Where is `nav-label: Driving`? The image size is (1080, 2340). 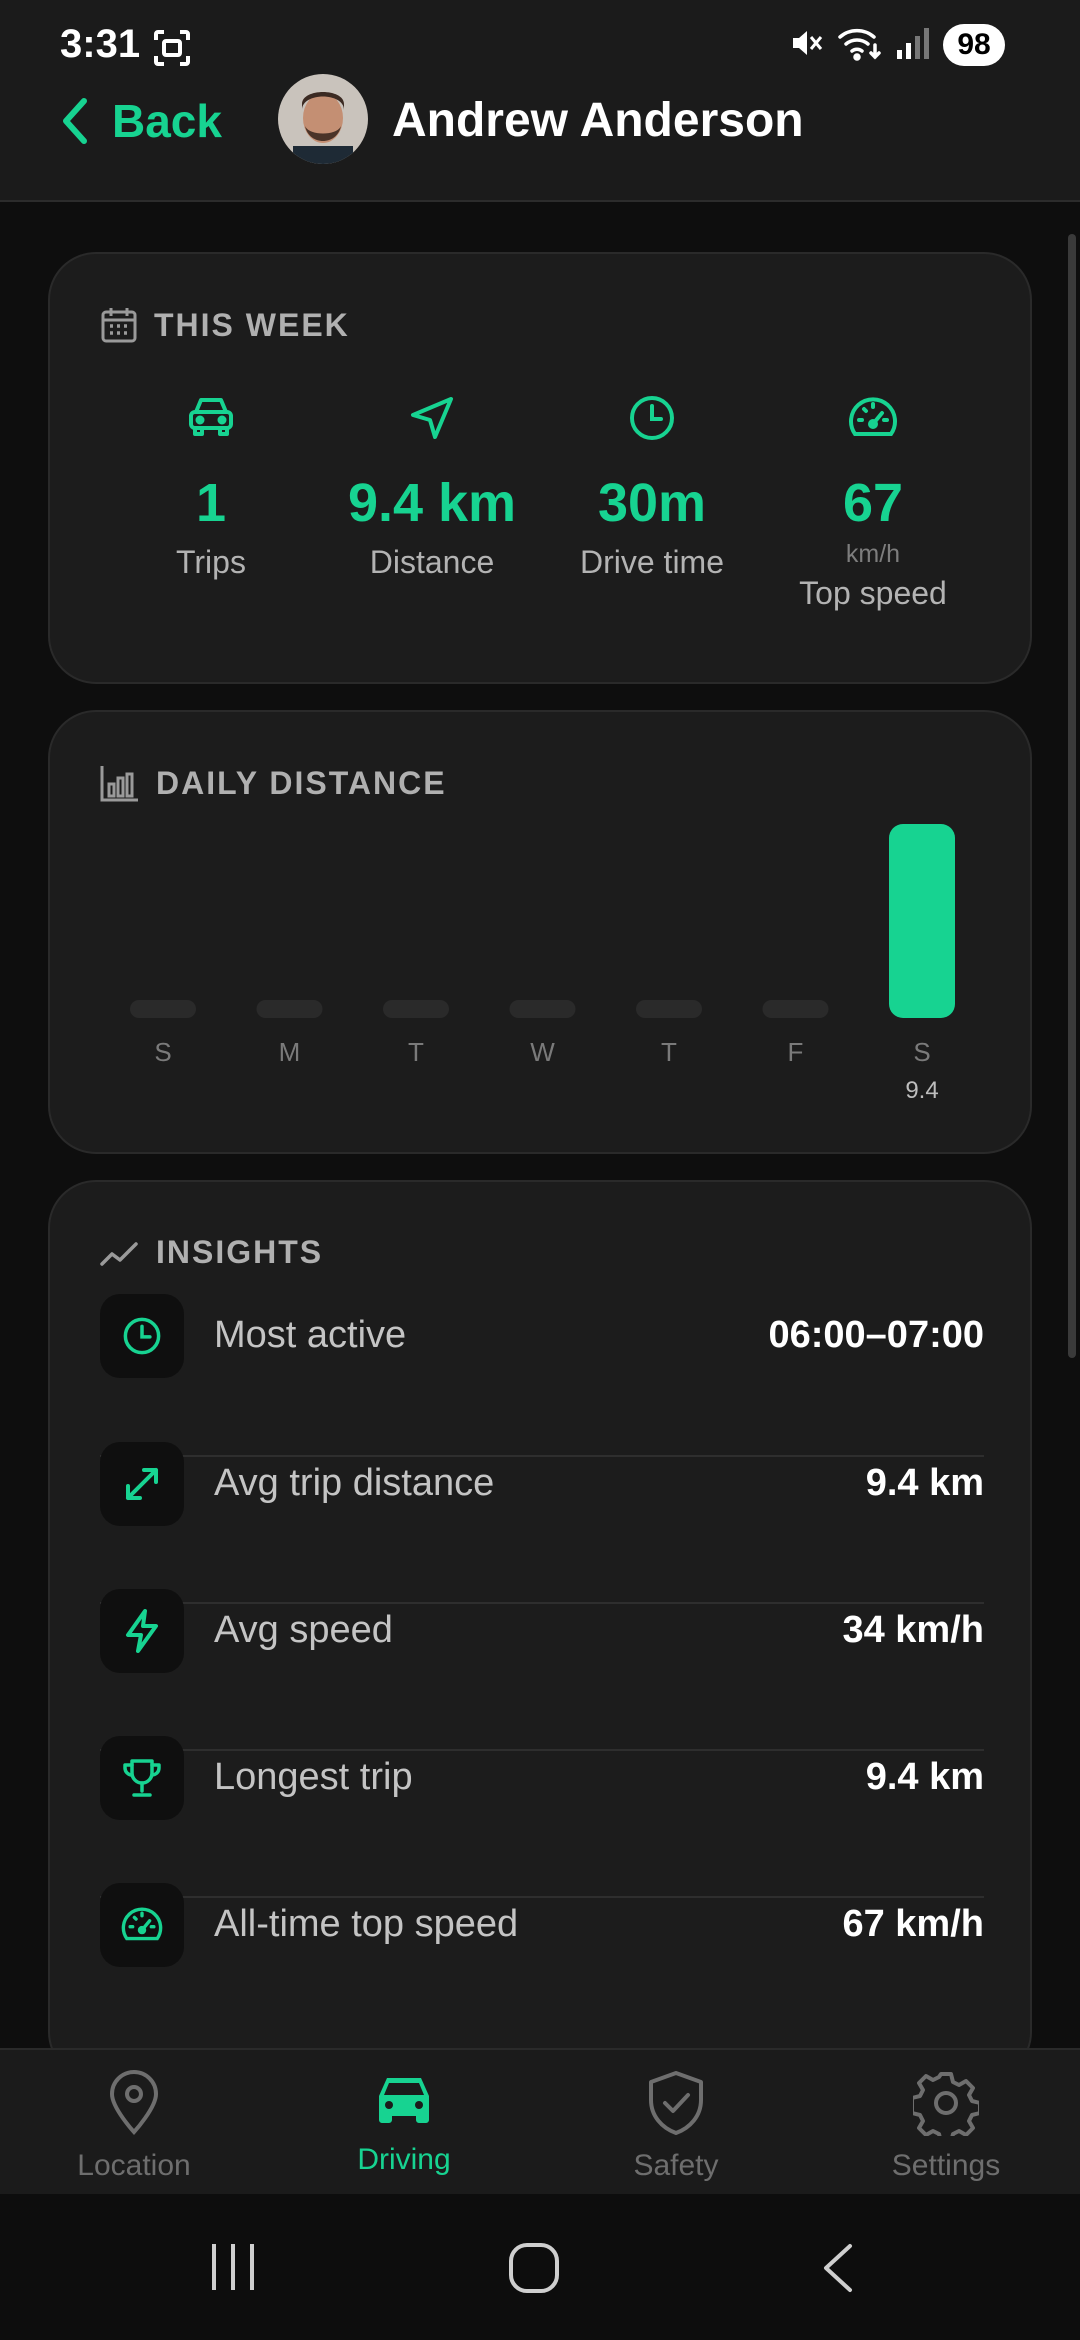 nav-label: Driving is located at coordinates (404, 2159).